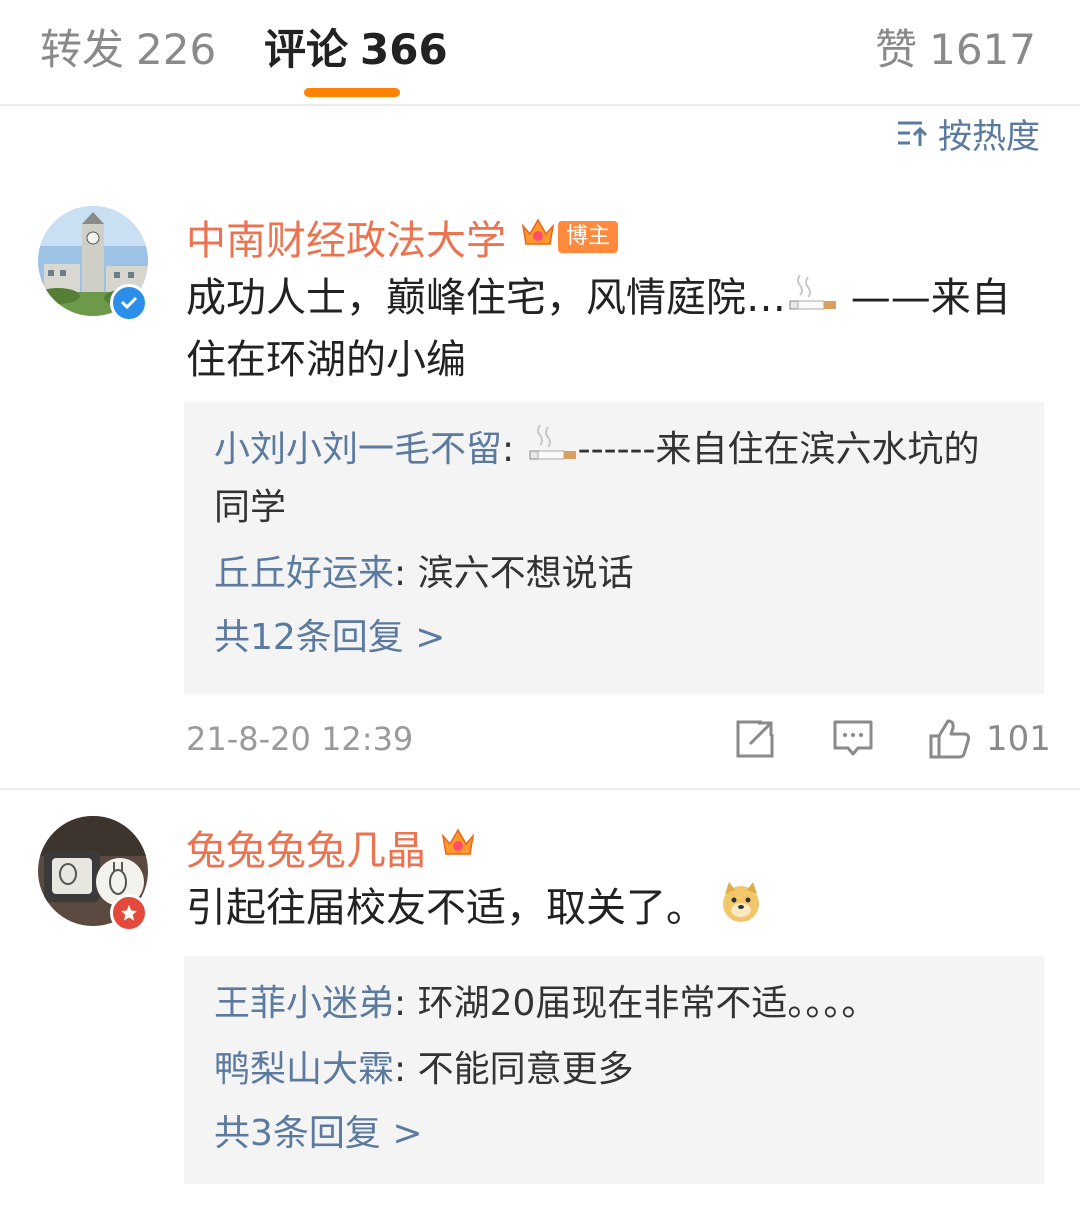 Image resolution: width=1080 pixels, height=1211 pixels. I want to click on tab-likes-label: 赞, so click(896, 49).